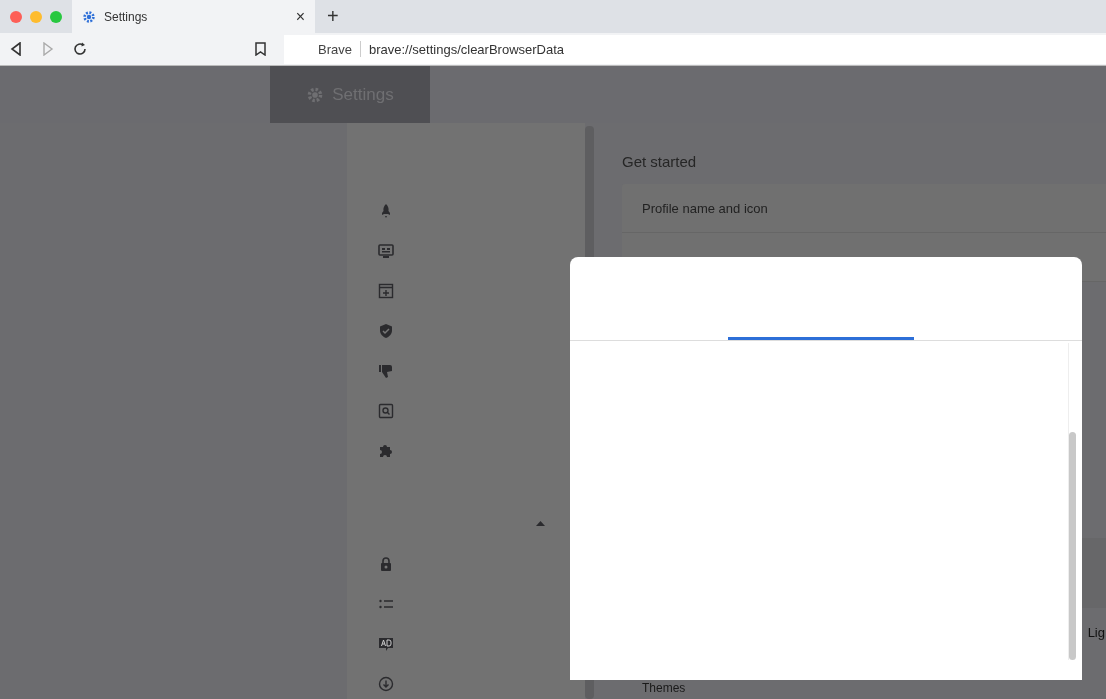 The image size is (1106, 699). Describe the element at coordinates (386, 291) in the screenshot. I see `new-tab-icon` at that location.